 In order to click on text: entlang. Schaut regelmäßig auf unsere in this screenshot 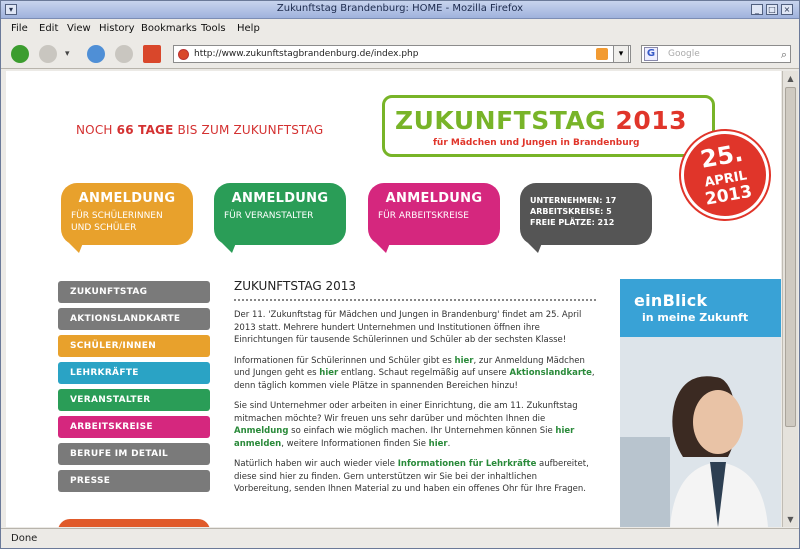, I will do `click(424, 373)`.